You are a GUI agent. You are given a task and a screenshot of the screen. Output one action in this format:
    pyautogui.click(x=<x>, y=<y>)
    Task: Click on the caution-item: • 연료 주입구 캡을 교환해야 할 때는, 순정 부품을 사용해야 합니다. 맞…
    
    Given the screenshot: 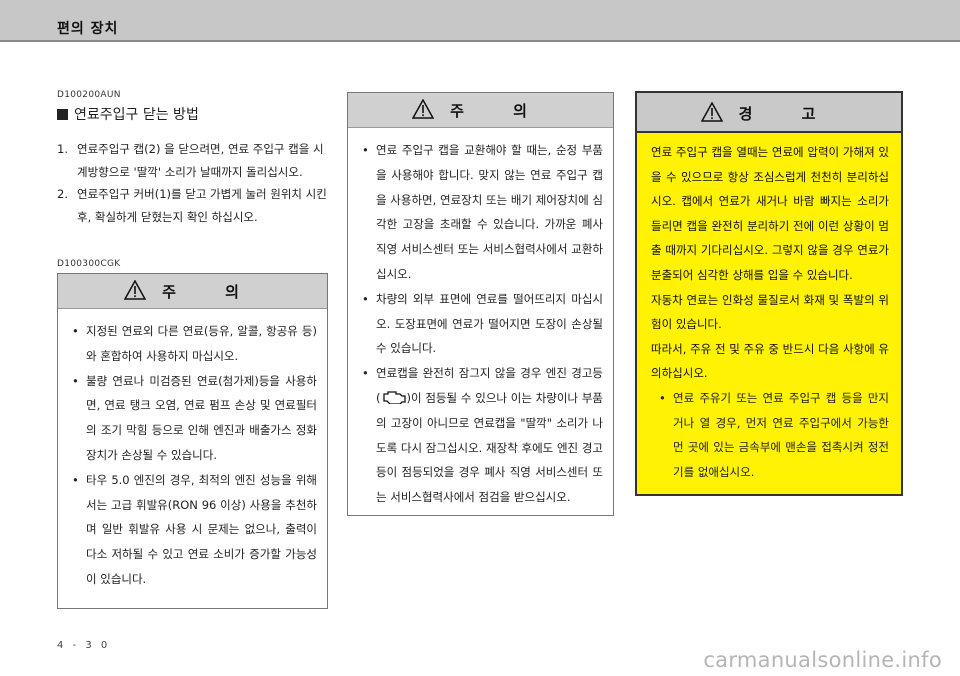 What is the action you would take?
    pyautogui.click(x=482, y=212)
    